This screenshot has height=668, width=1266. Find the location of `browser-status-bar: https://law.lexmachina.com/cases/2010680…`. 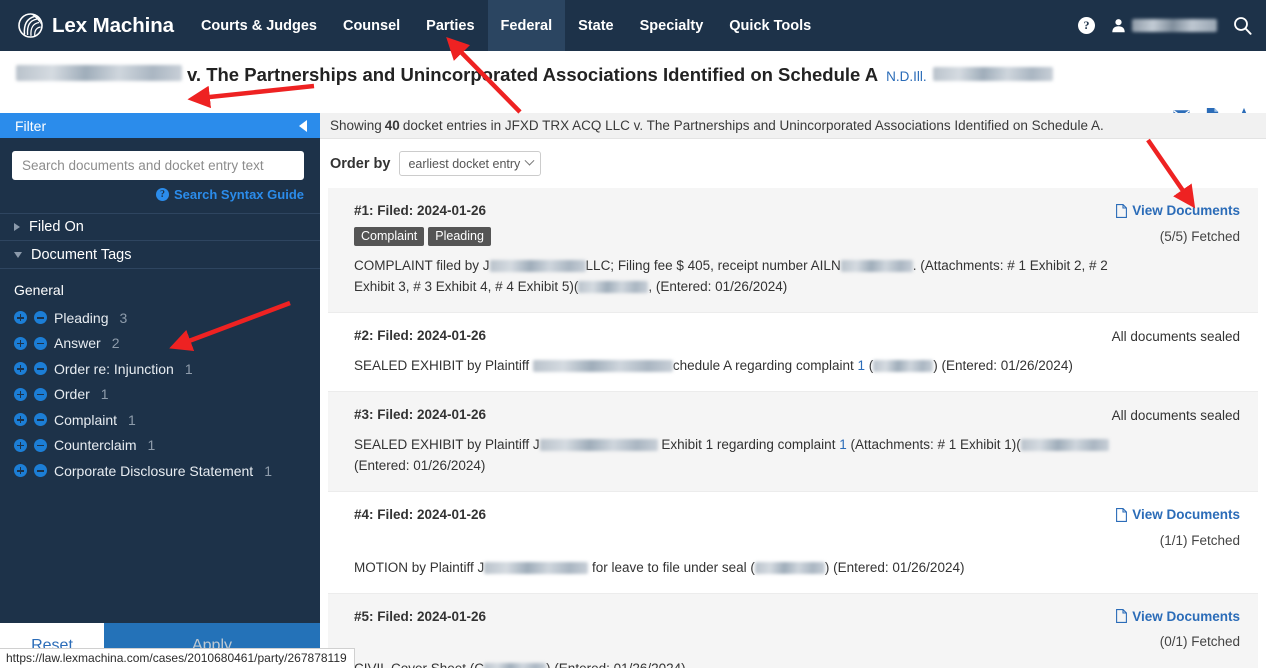

browser-status-bar: https://law.lexmachina.com/cases/2010680… is located at coordinates (177, 658).